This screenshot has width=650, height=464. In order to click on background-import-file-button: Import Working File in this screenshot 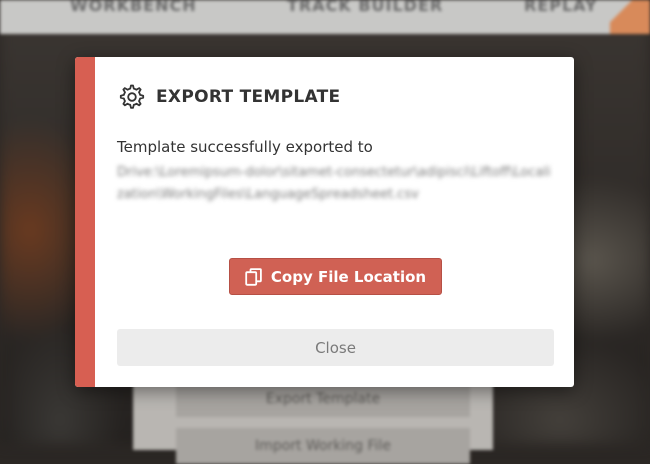, I will do `click(323, 446)`.